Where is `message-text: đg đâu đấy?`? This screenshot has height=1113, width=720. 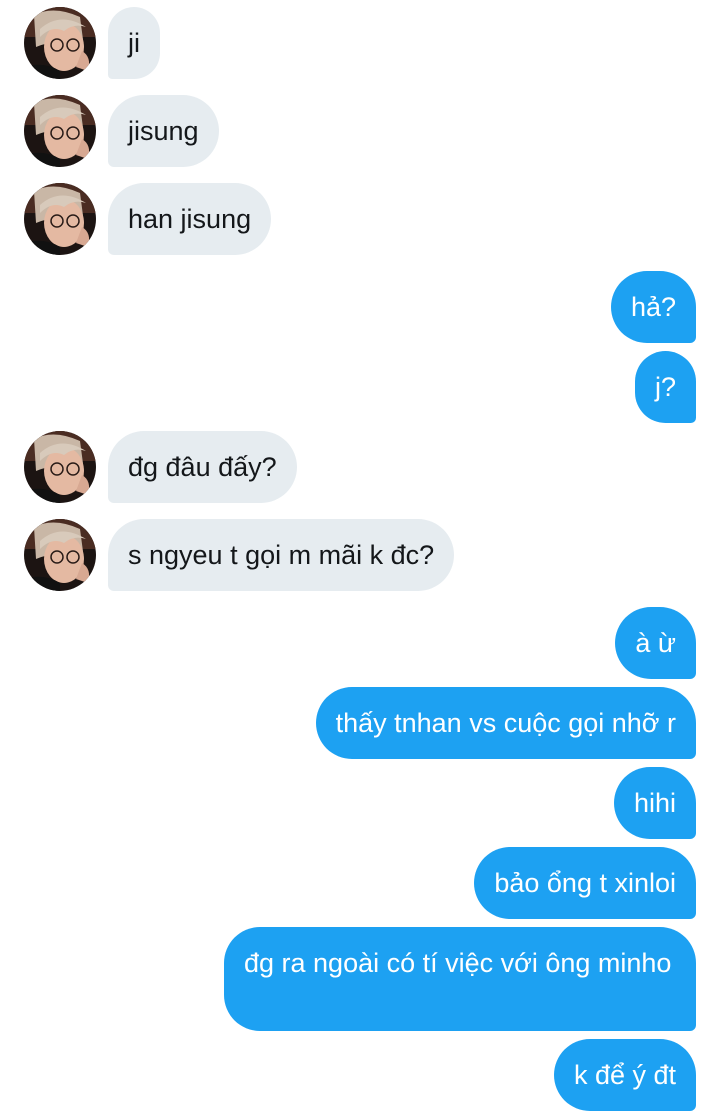
message-text: đg đâu đấy? is located at coordinates (202, 467).